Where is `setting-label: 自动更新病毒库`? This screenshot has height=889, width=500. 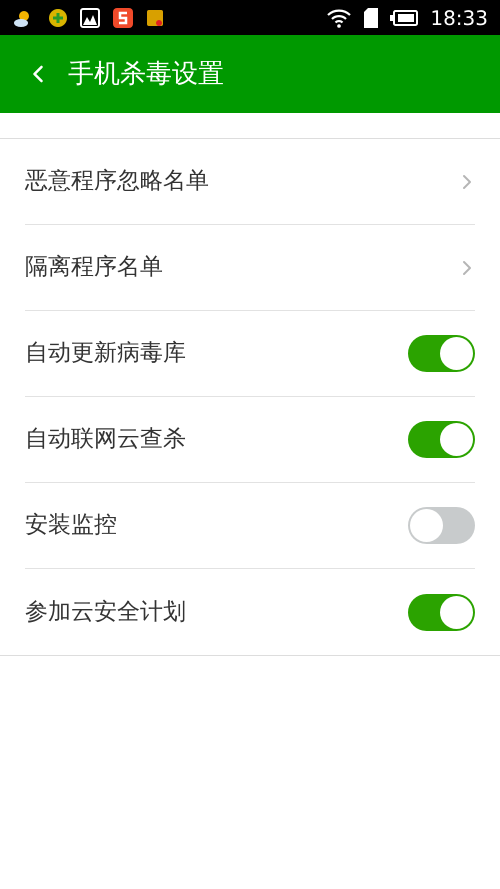
setting-label: 自动更新病毒库 is located at coordinates (105, 353).